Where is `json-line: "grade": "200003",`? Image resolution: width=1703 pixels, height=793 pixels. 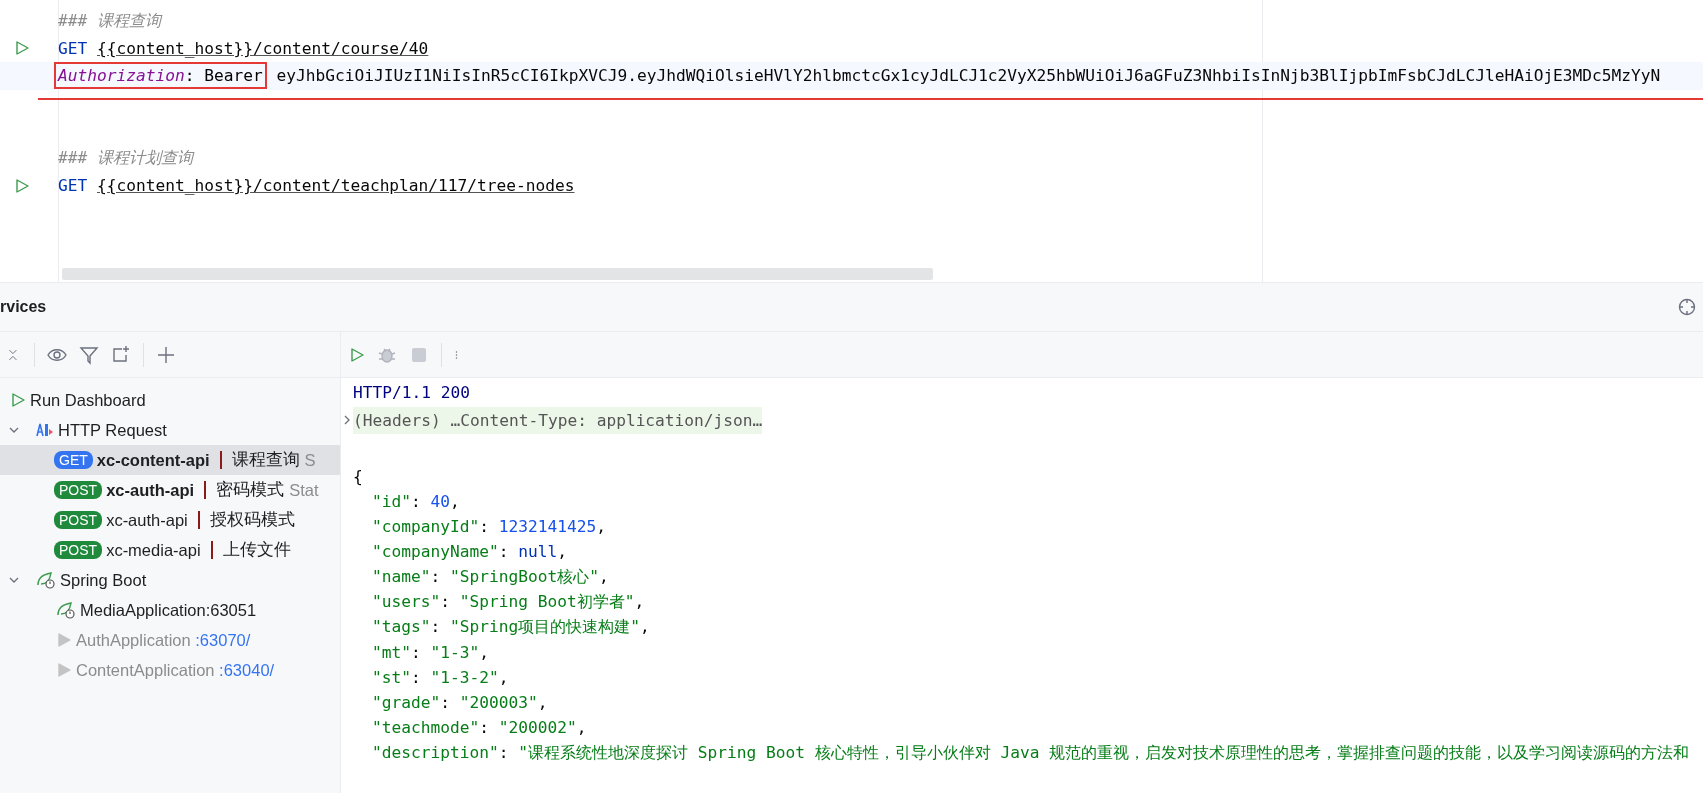
json-line: "grade": "200003", is located at coordinates (459, 702).